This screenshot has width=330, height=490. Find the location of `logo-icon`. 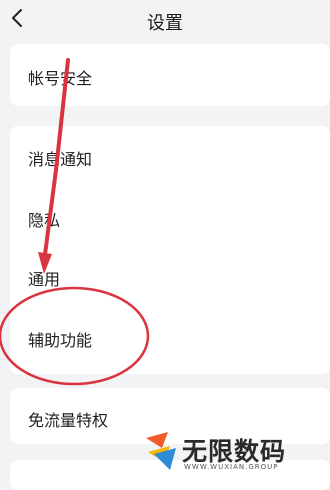

logo-icon is located at coordinates (161, 451).